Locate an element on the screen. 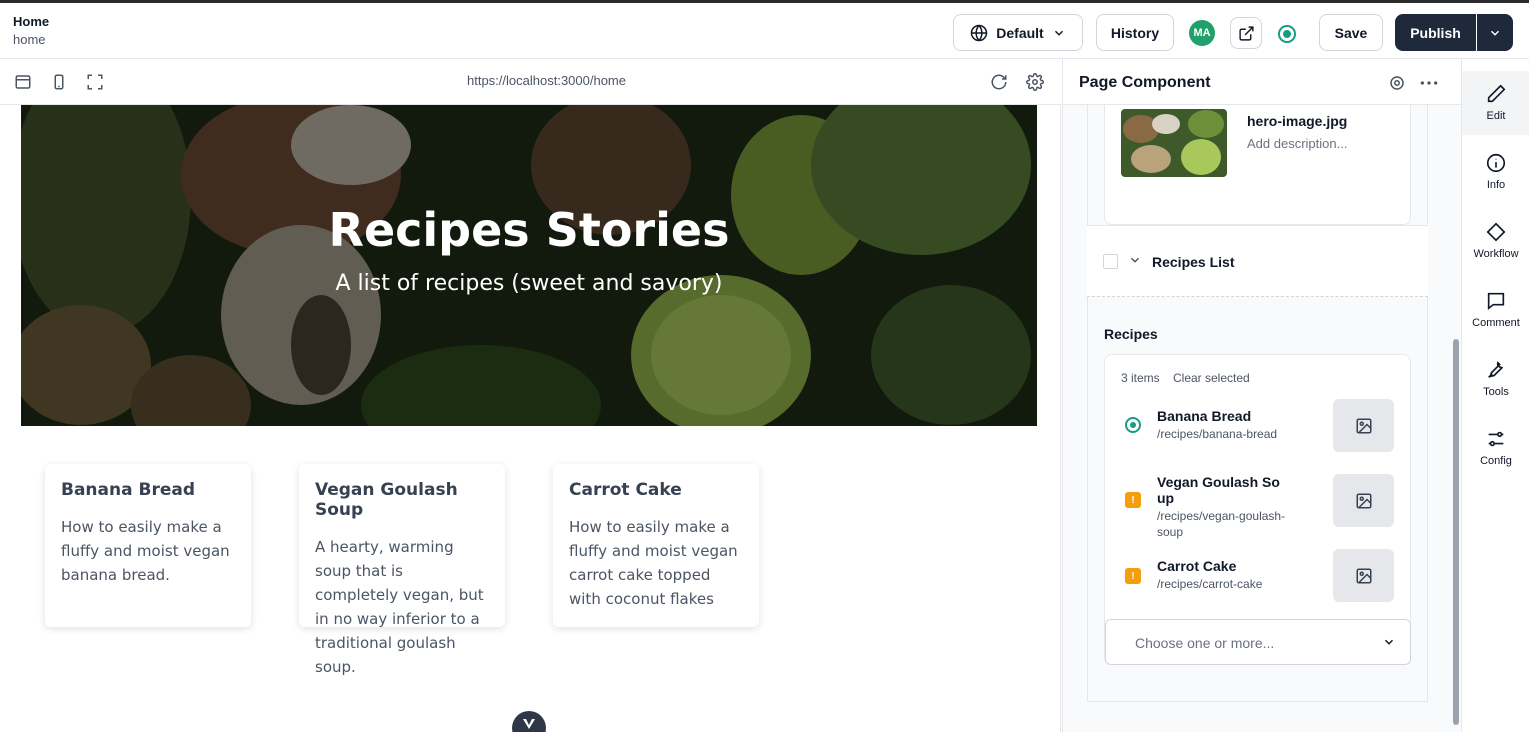 The height and width of the screenshot is (732, 1529). avatar: MA is located at coordinates (1202, 33).